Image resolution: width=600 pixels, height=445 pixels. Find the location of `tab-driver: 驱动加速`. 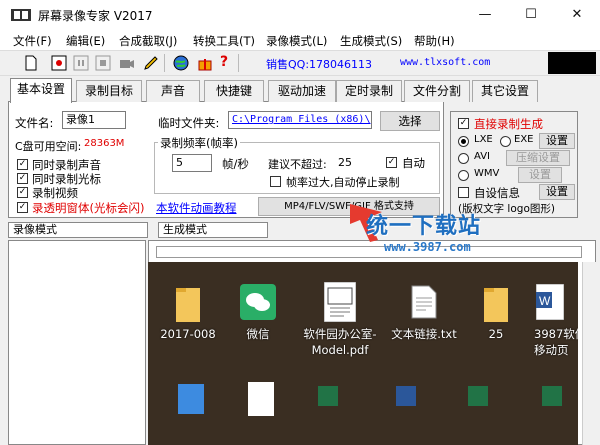

tab-driver: 驱动加速 is located at coordinates (302, 91).